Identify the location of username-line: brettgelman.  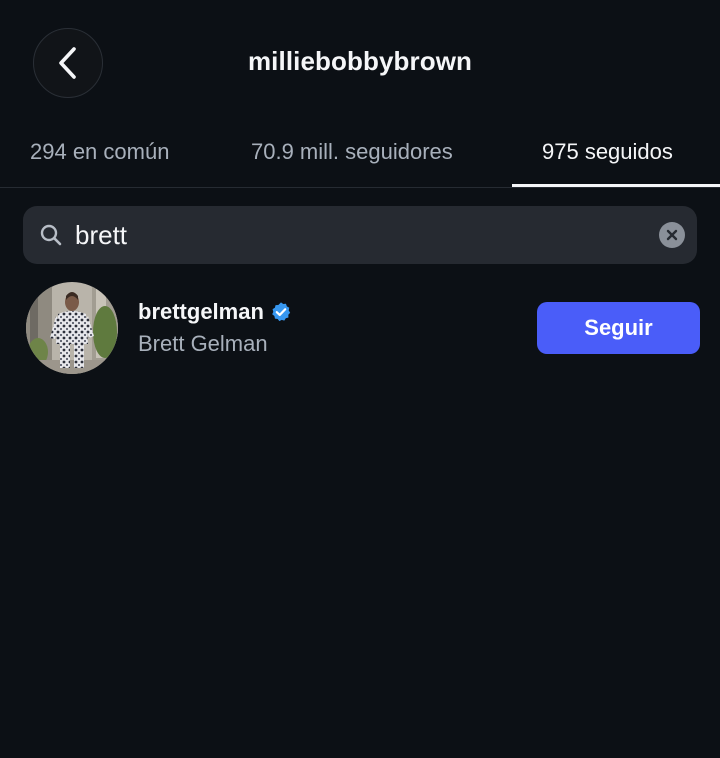
(215, 312).